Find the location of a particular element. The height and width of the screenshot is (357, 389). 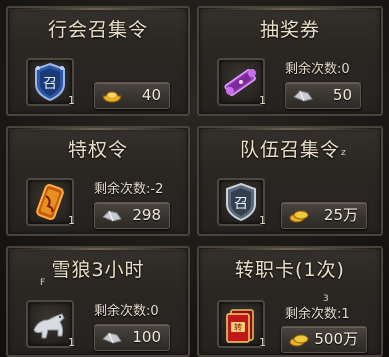

title-mark: z is located at coordinates (343, 153).